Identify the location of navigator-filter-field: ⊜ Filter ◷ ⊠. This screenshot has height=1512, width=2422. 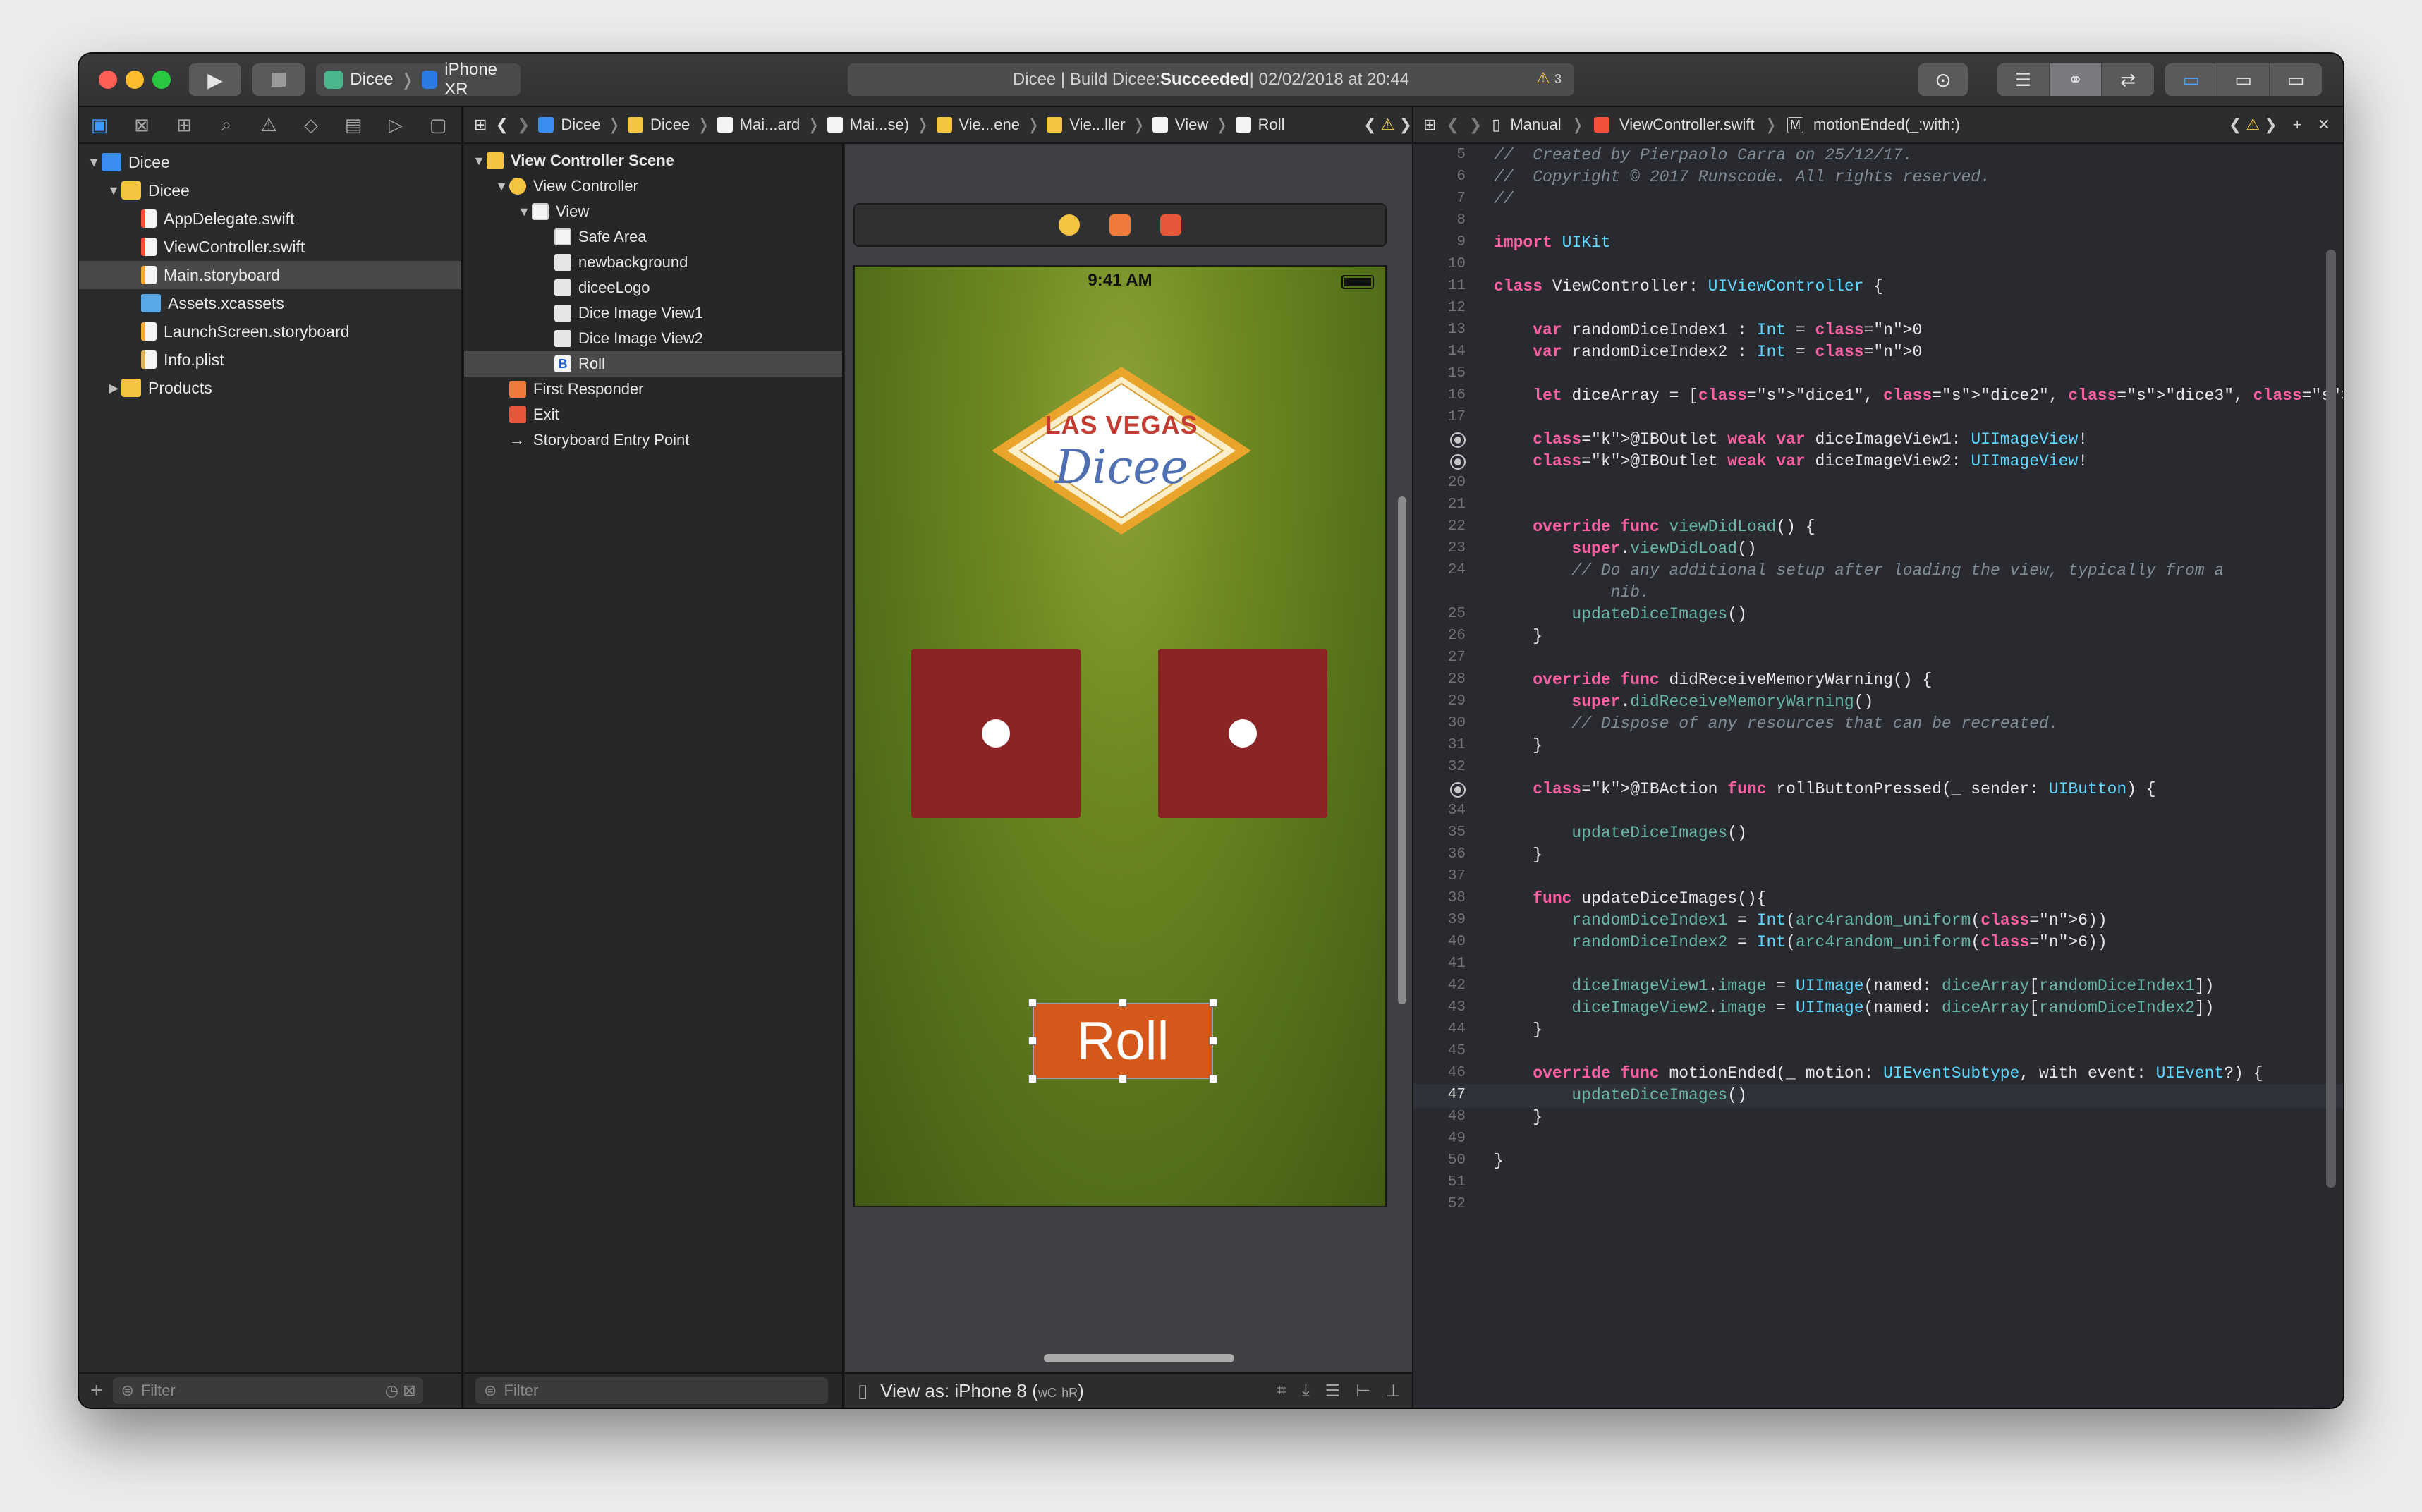
(267, 1390).